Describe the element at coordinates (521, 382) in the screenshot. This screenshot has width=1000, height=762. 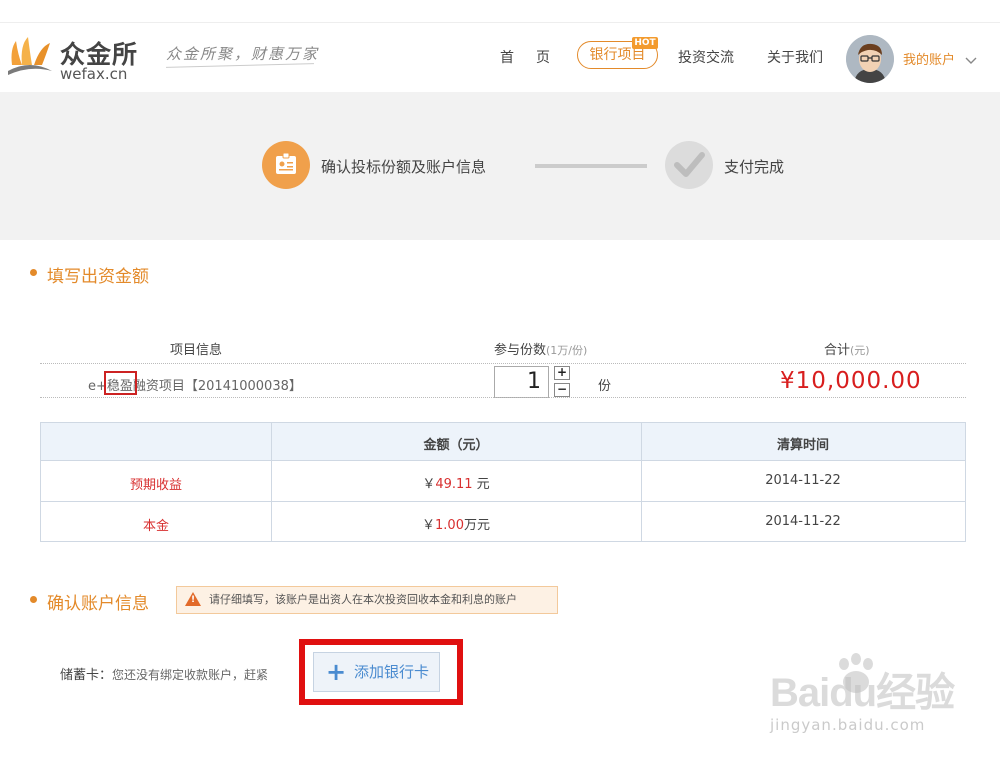
I see `quantity-input: 1` at that location.